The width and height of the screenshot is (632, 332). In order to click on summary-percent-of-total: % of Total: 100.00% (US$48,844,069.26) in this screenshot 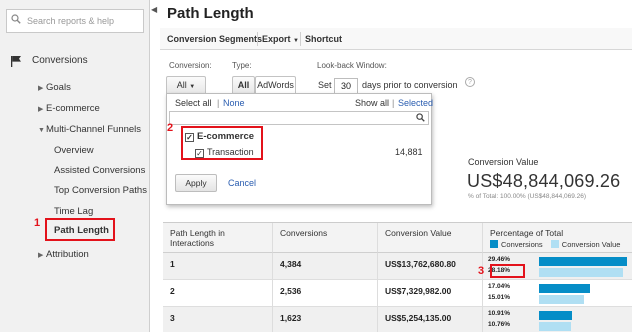, I will do `click(527, 196)`.